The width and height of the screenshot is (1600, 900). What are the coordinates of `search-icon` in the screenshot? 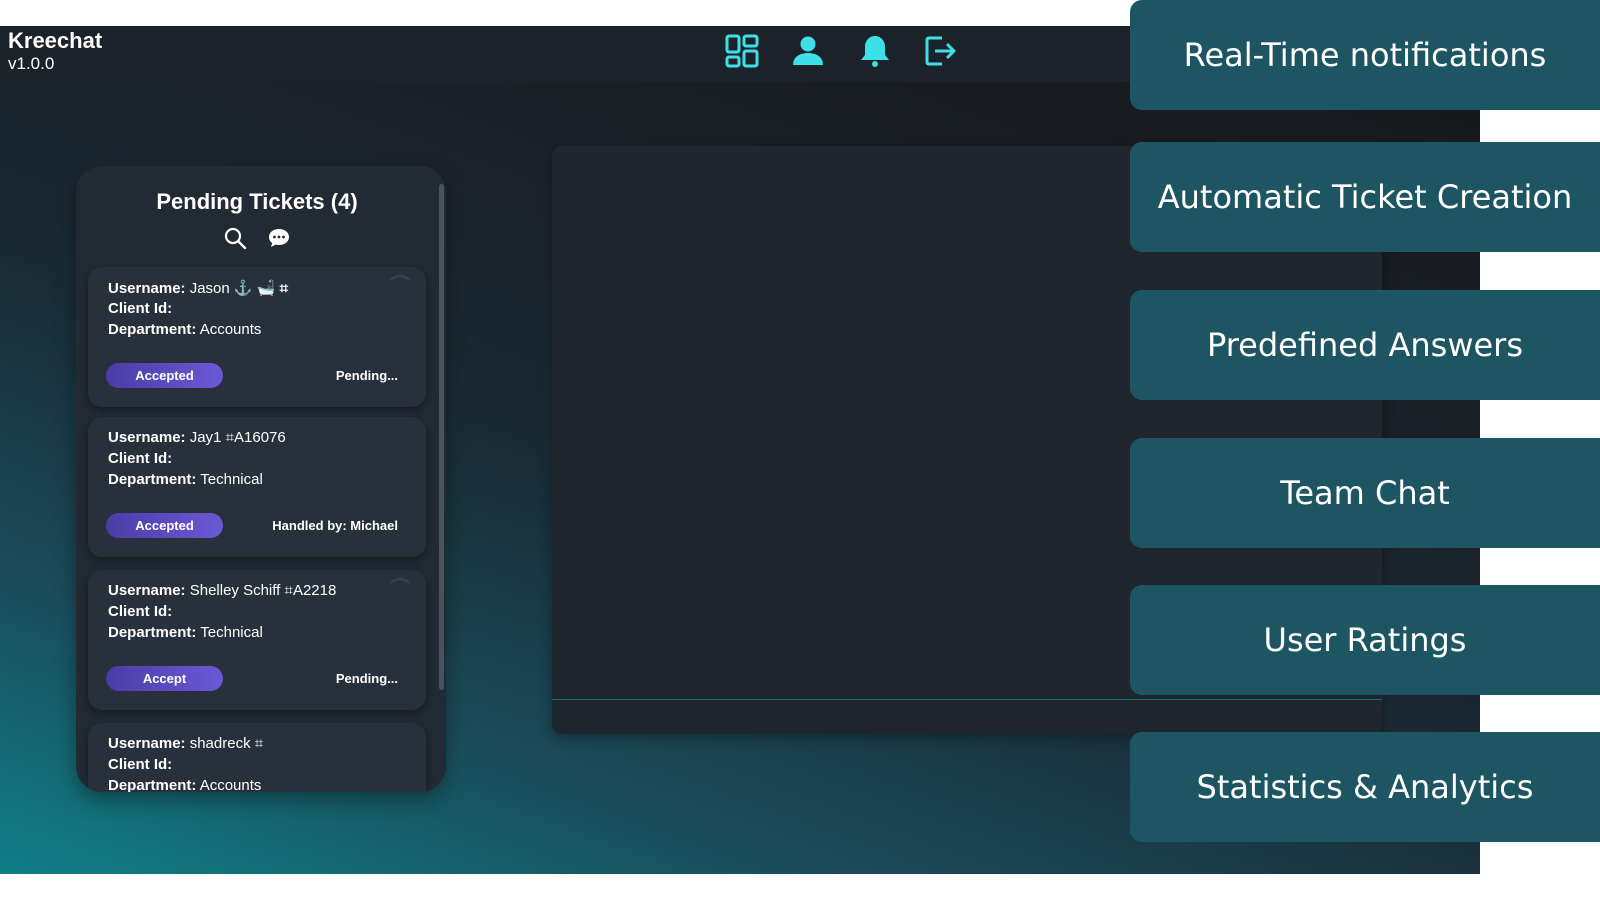 It's located at (235, 238).